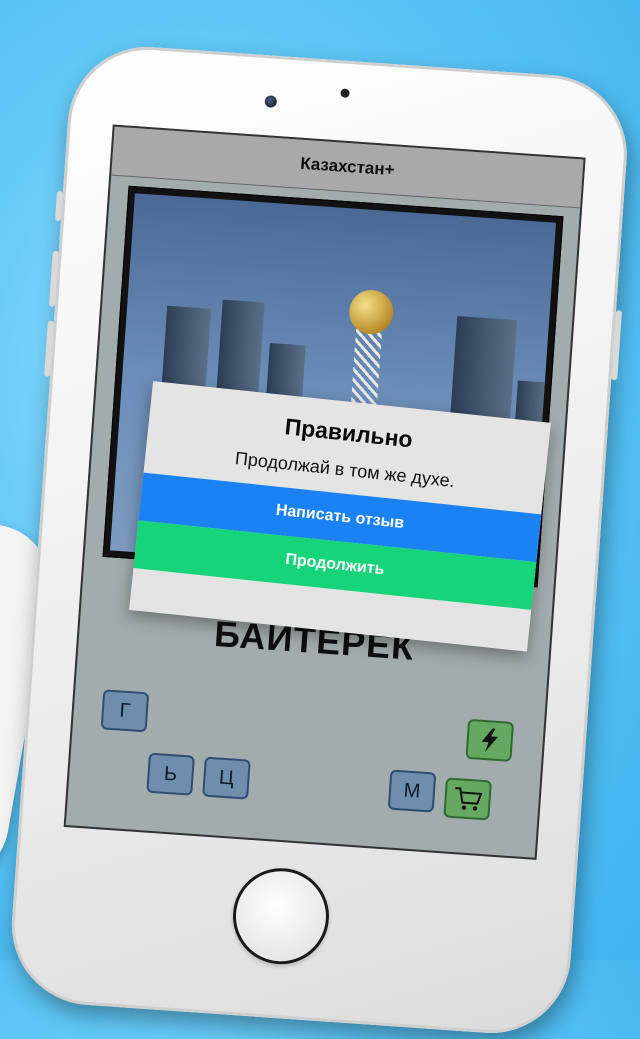 This screenshot has height=1039, width=640. I want to click on letter-label: Г, so click(125, 710).